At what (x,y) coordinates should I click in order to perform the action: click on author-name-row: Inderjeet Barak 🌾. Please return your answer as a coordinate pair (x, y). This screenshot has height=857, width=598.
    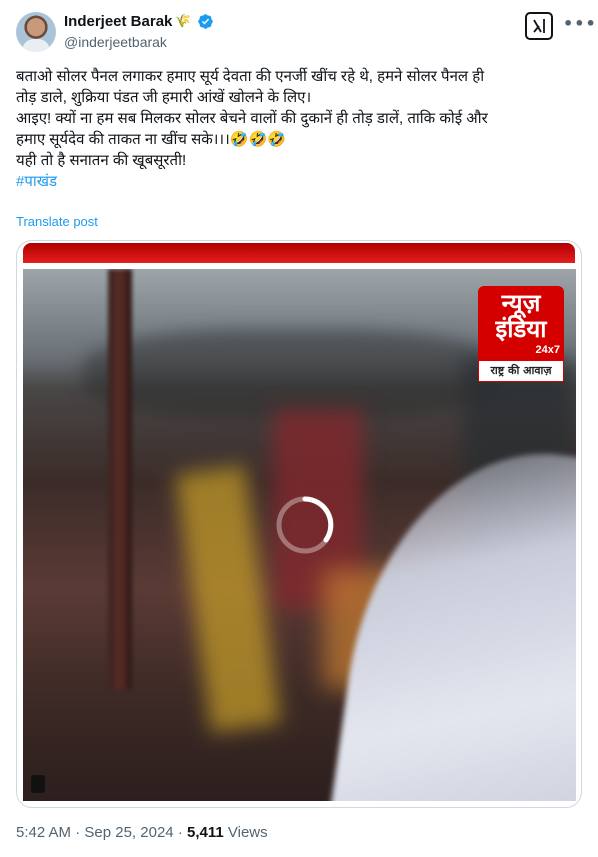
    Looking at the image, I should click on (139, 21).